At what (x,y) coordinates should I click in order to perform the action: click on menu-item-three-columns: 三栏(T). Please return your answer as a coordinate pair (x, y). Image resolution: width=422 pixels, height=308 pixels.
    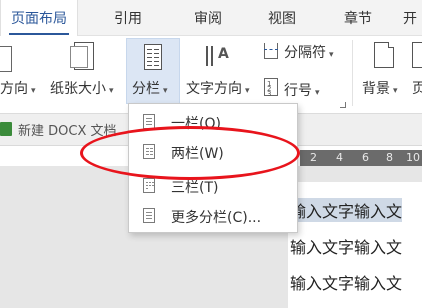
    Looking at the image, I should click on (213, 186).